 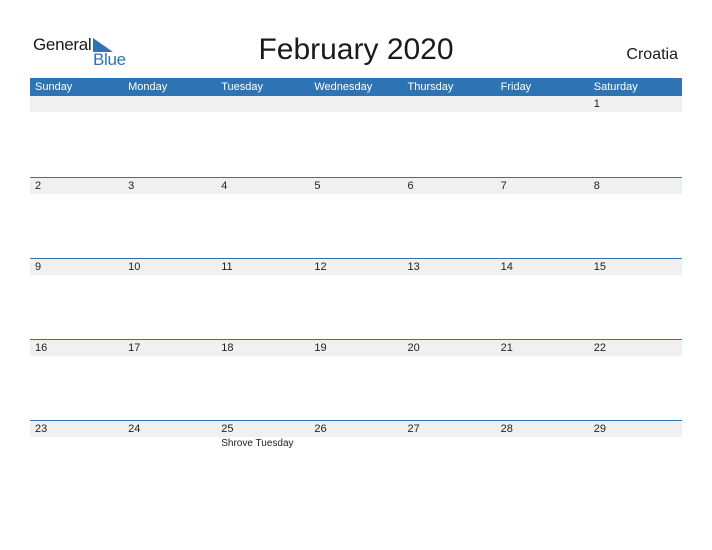 What do you see at coordinates (356, 217) in the screenshot?
I see `week-row: 2 3 4 5 6 7 8` at bounding box center [356, 217].